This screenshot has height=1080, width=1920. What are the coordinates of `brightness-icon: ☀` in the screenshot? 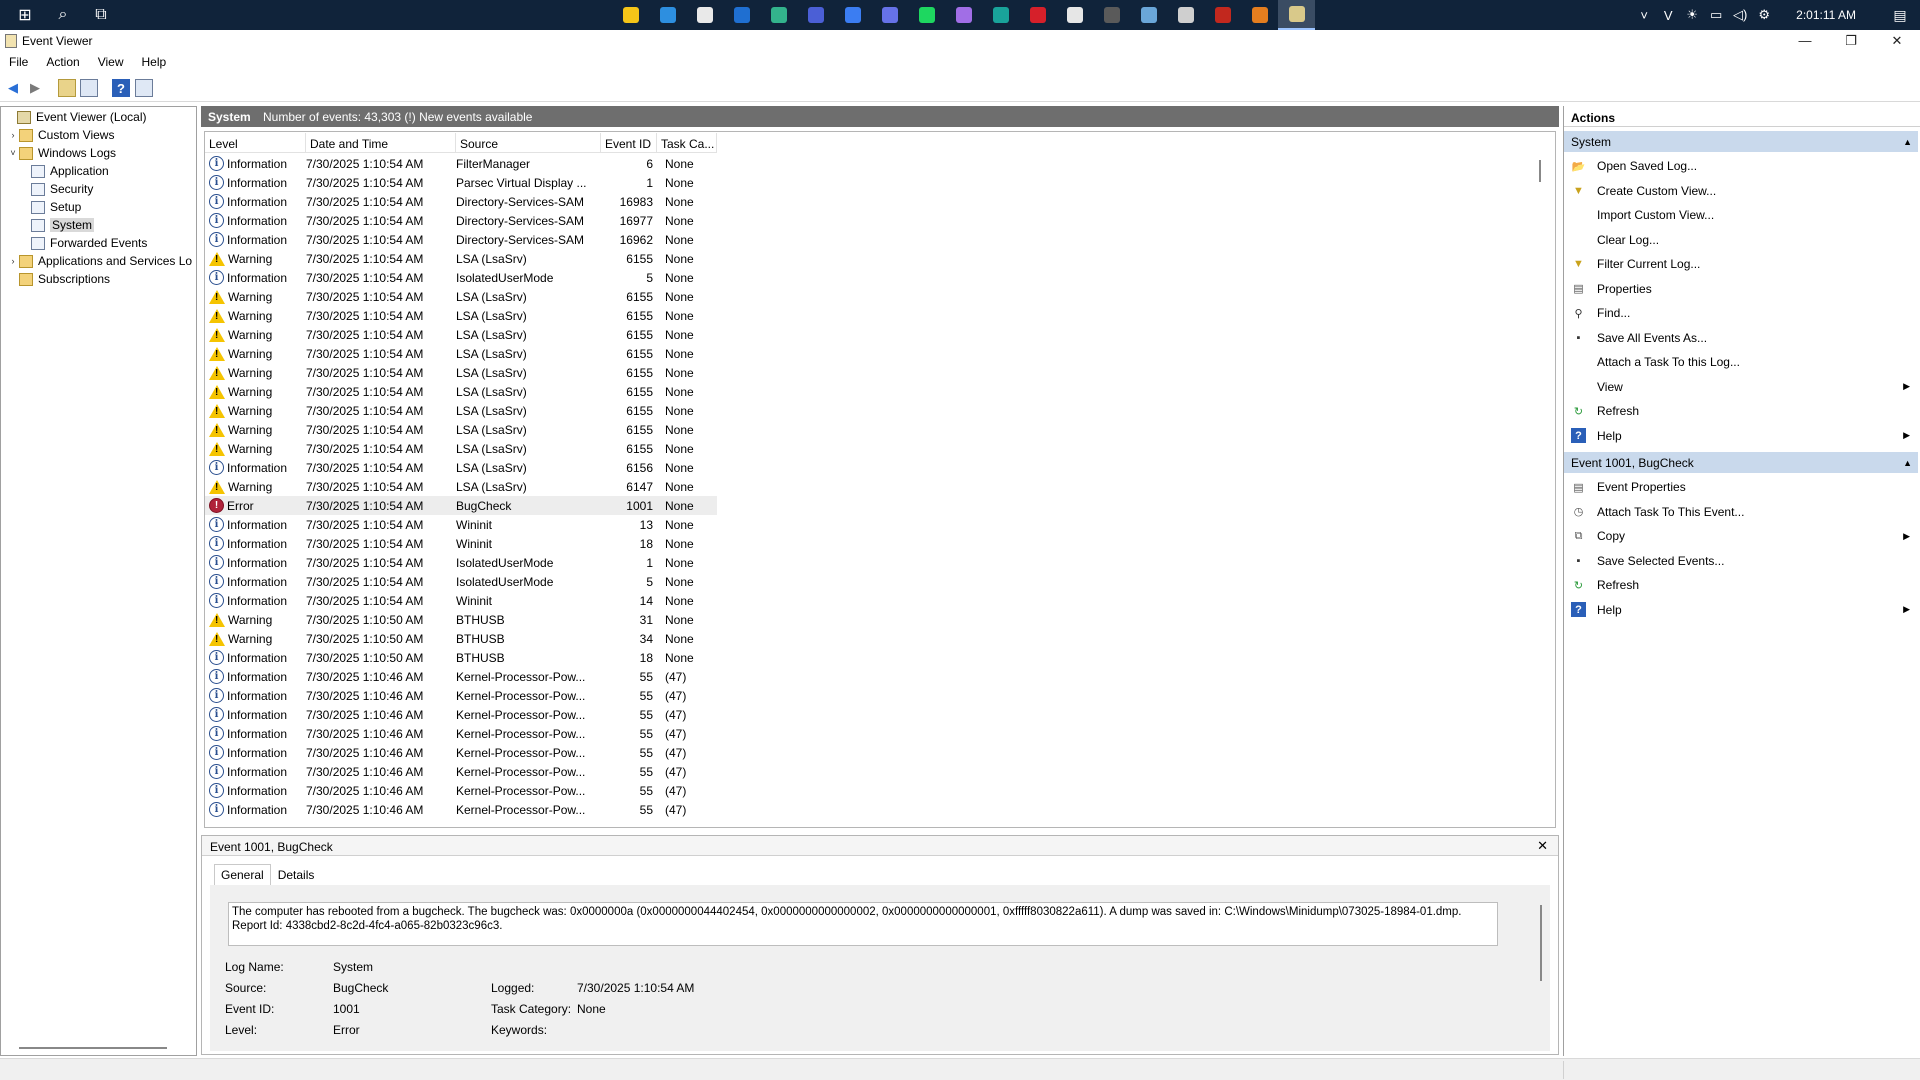 It's located at (1692, 15).